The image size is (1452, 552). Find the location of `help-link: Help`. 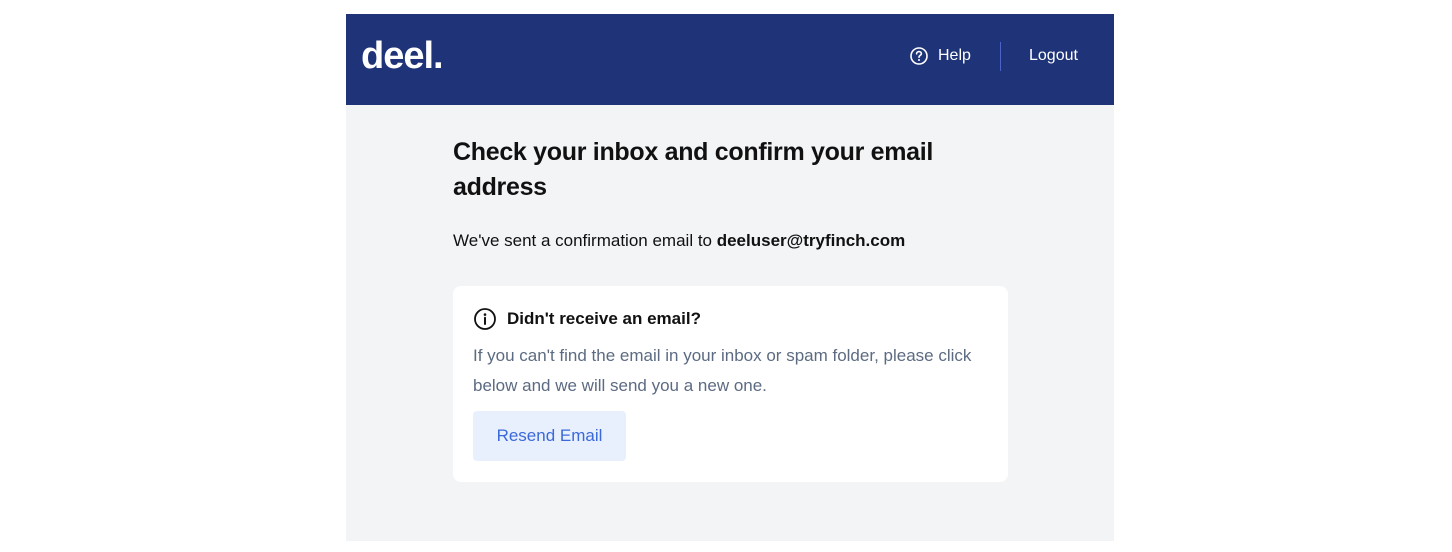

help-link: Help is located at coordinates (940, 56).